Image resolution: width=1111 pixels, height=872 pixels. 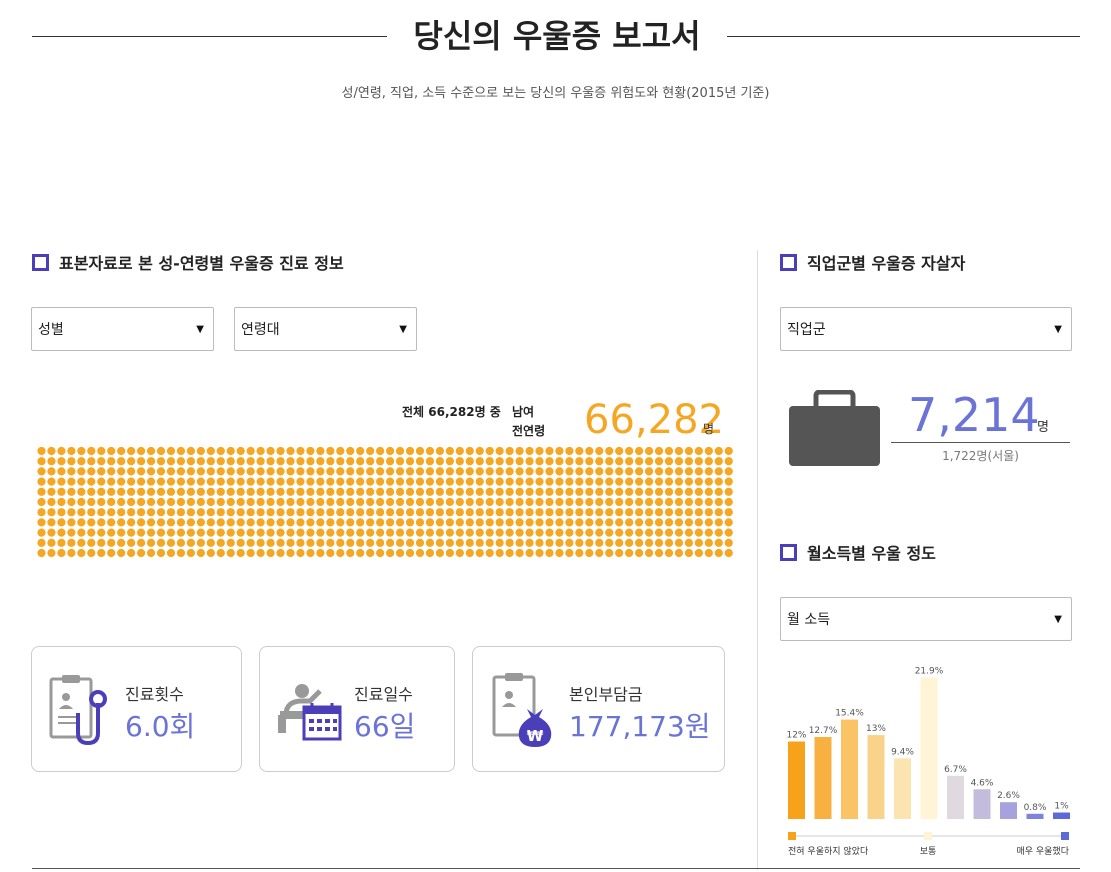 I want to click on chart-data-label: 1%, so click(x=1061, y=807).